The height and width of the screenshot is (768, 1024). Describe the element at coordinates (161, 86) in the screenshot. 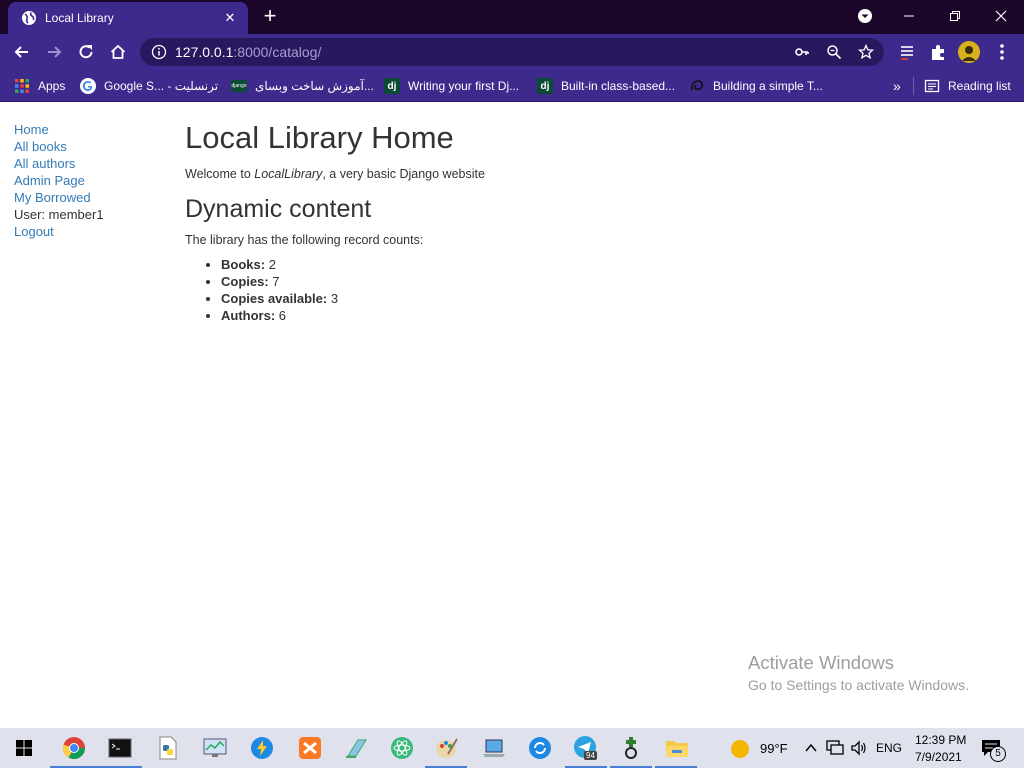

I see `bookmark-label: Google S... - ترنسلیت` at that location.